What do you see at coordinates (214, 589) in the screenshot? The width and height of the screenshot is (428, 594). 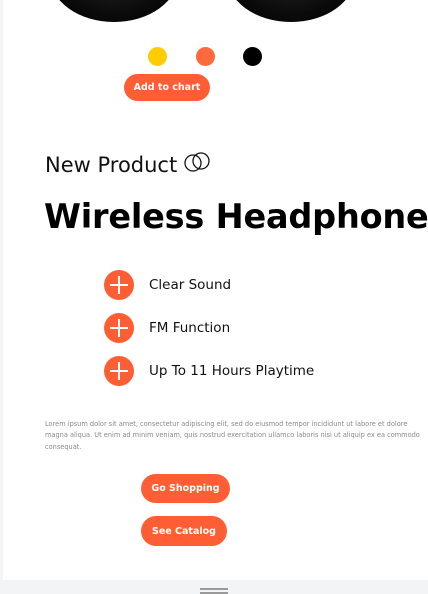 I see `drag-handle-bar` at bounding box center [214, 589].